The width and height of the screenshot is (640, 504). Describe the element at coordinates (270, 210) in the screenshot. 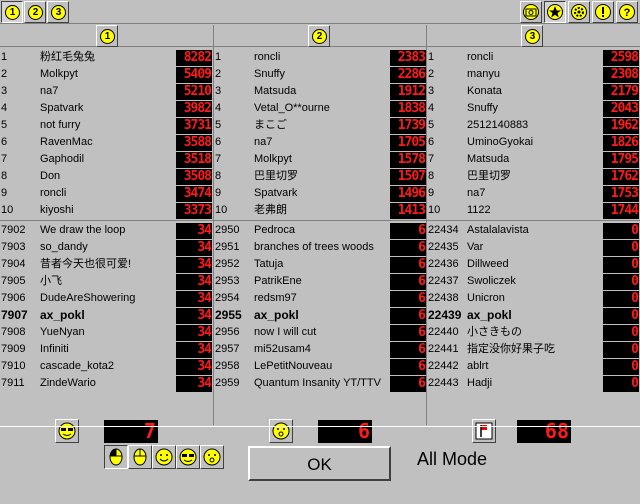

I see `player-name: 老弗朗` at that location.